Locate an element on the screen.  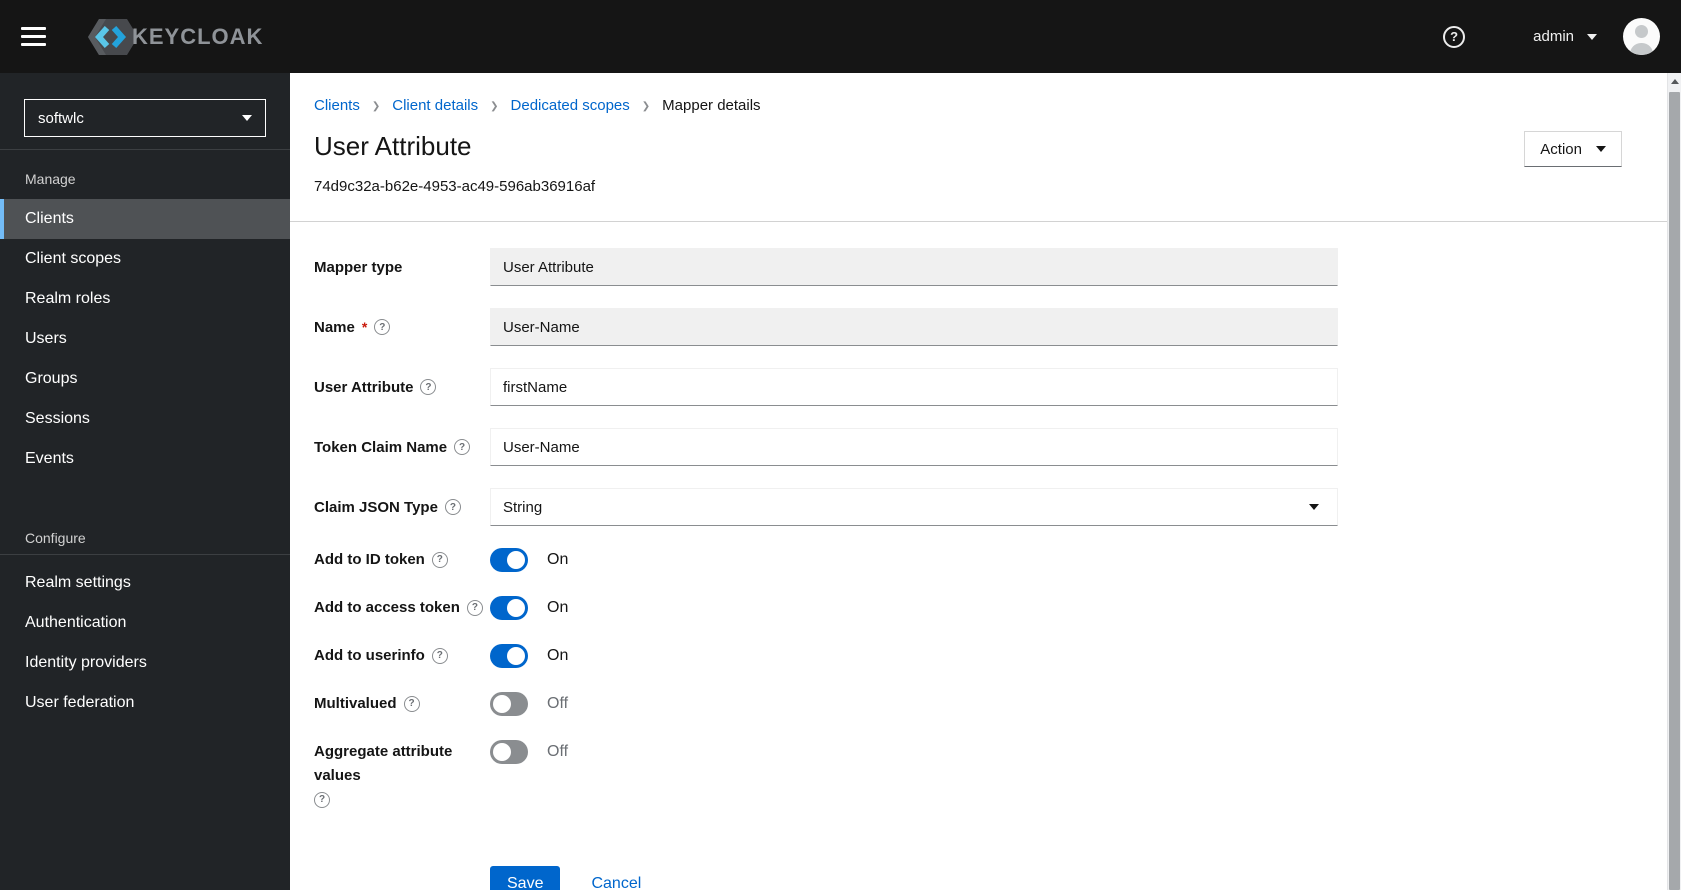
breadcrumb-client-details: Client details is located at coordinates (435, 105).